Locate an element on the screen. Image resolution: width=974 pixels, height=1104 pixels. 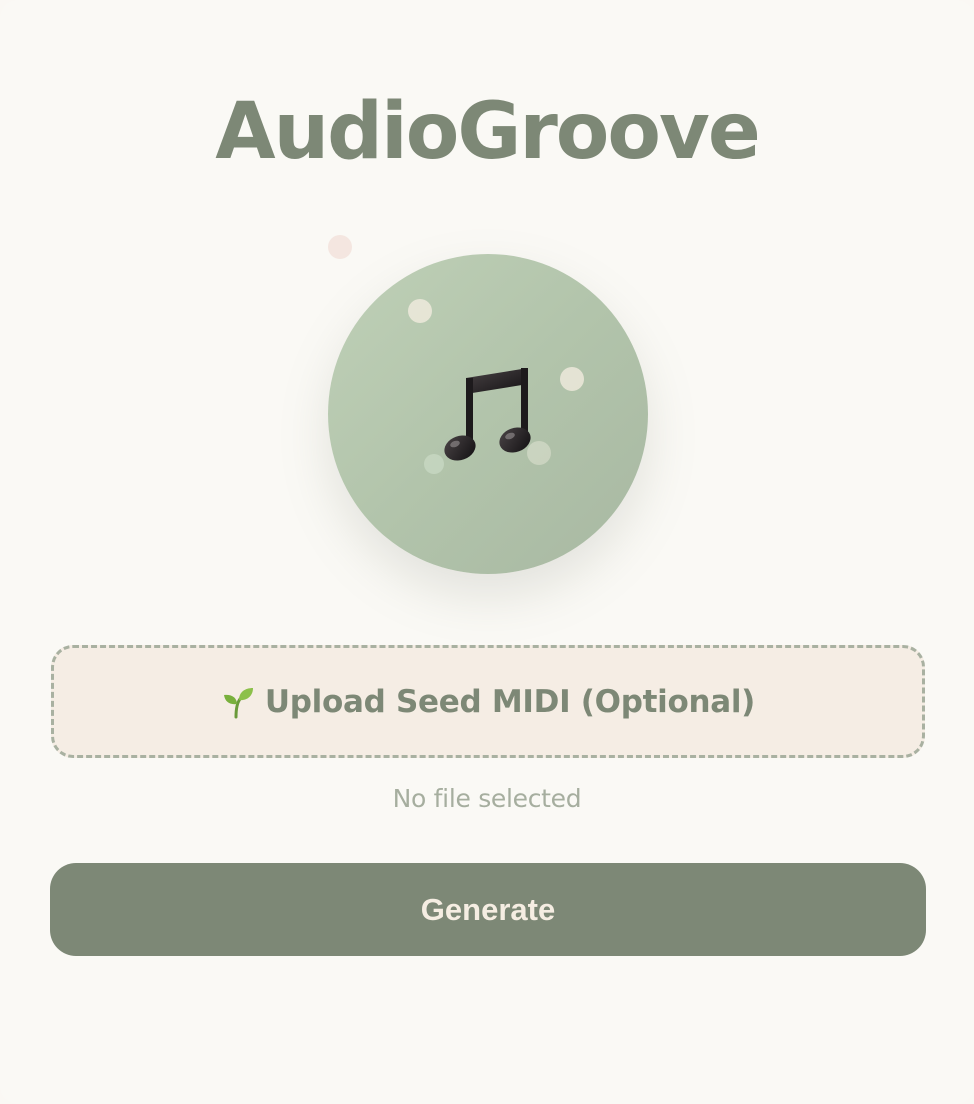
app-title: AudioGroove is located at coordinates (487, 132).